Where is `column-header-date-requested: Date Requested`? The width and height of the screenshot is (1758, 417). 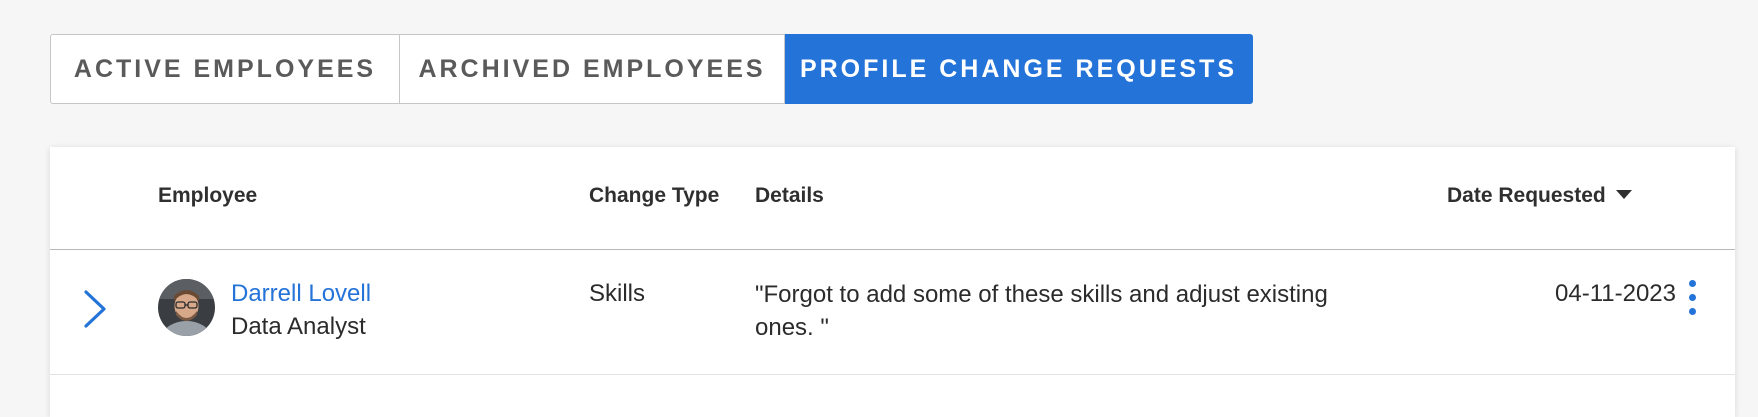
column-header-date-requested: Date Requested is located at coordinates (1539, 196).